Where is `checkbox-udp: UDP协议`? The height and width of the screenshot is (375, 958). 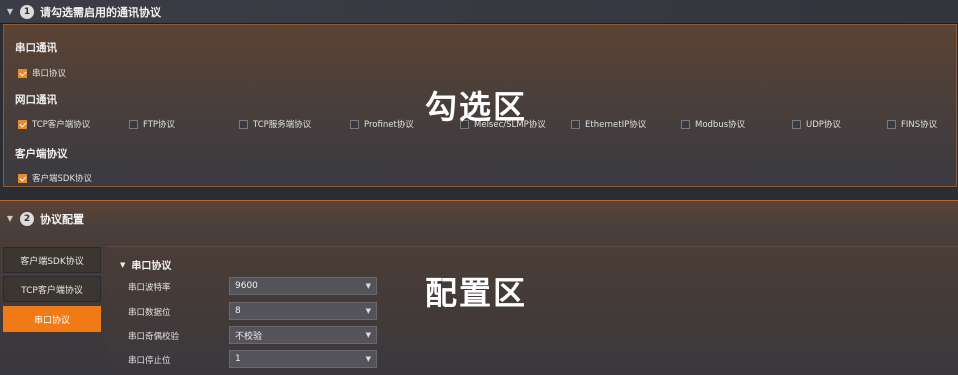 checkbox-udp: UDP协议 is located at coordinates (816, 124).